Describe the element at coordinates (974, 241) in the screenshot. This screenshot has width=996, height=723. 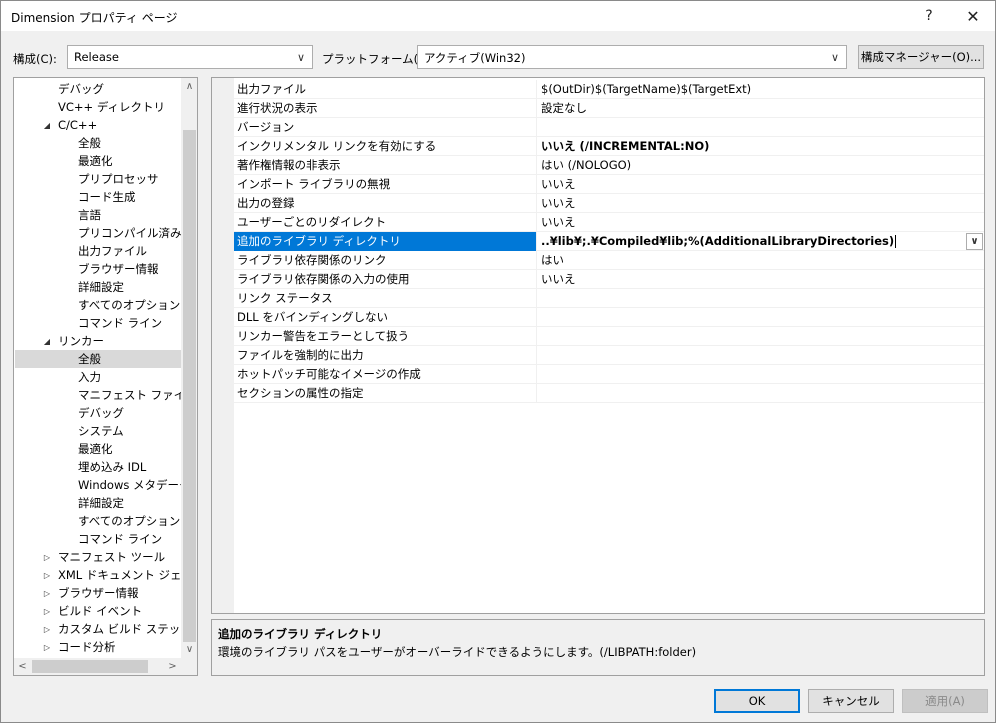
I see `chevron-down-icon: ∨` at that location.